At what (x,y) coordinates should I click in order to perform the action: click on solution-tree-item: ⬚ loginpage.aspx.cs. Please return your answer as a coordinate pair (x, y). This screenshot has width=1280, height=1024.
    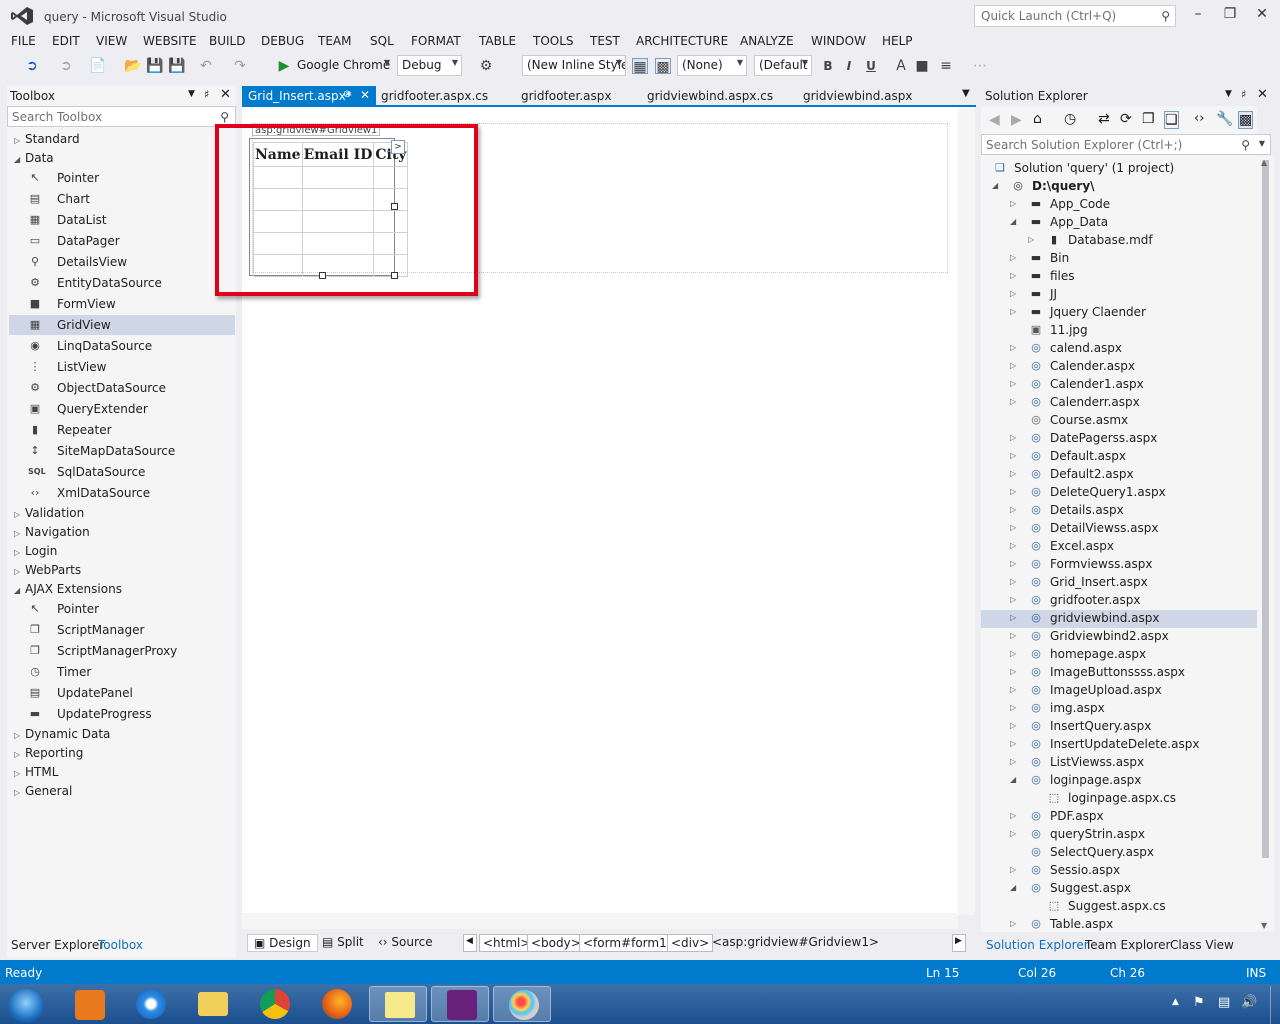
    Looking at the image, I should click on (1119, 799).